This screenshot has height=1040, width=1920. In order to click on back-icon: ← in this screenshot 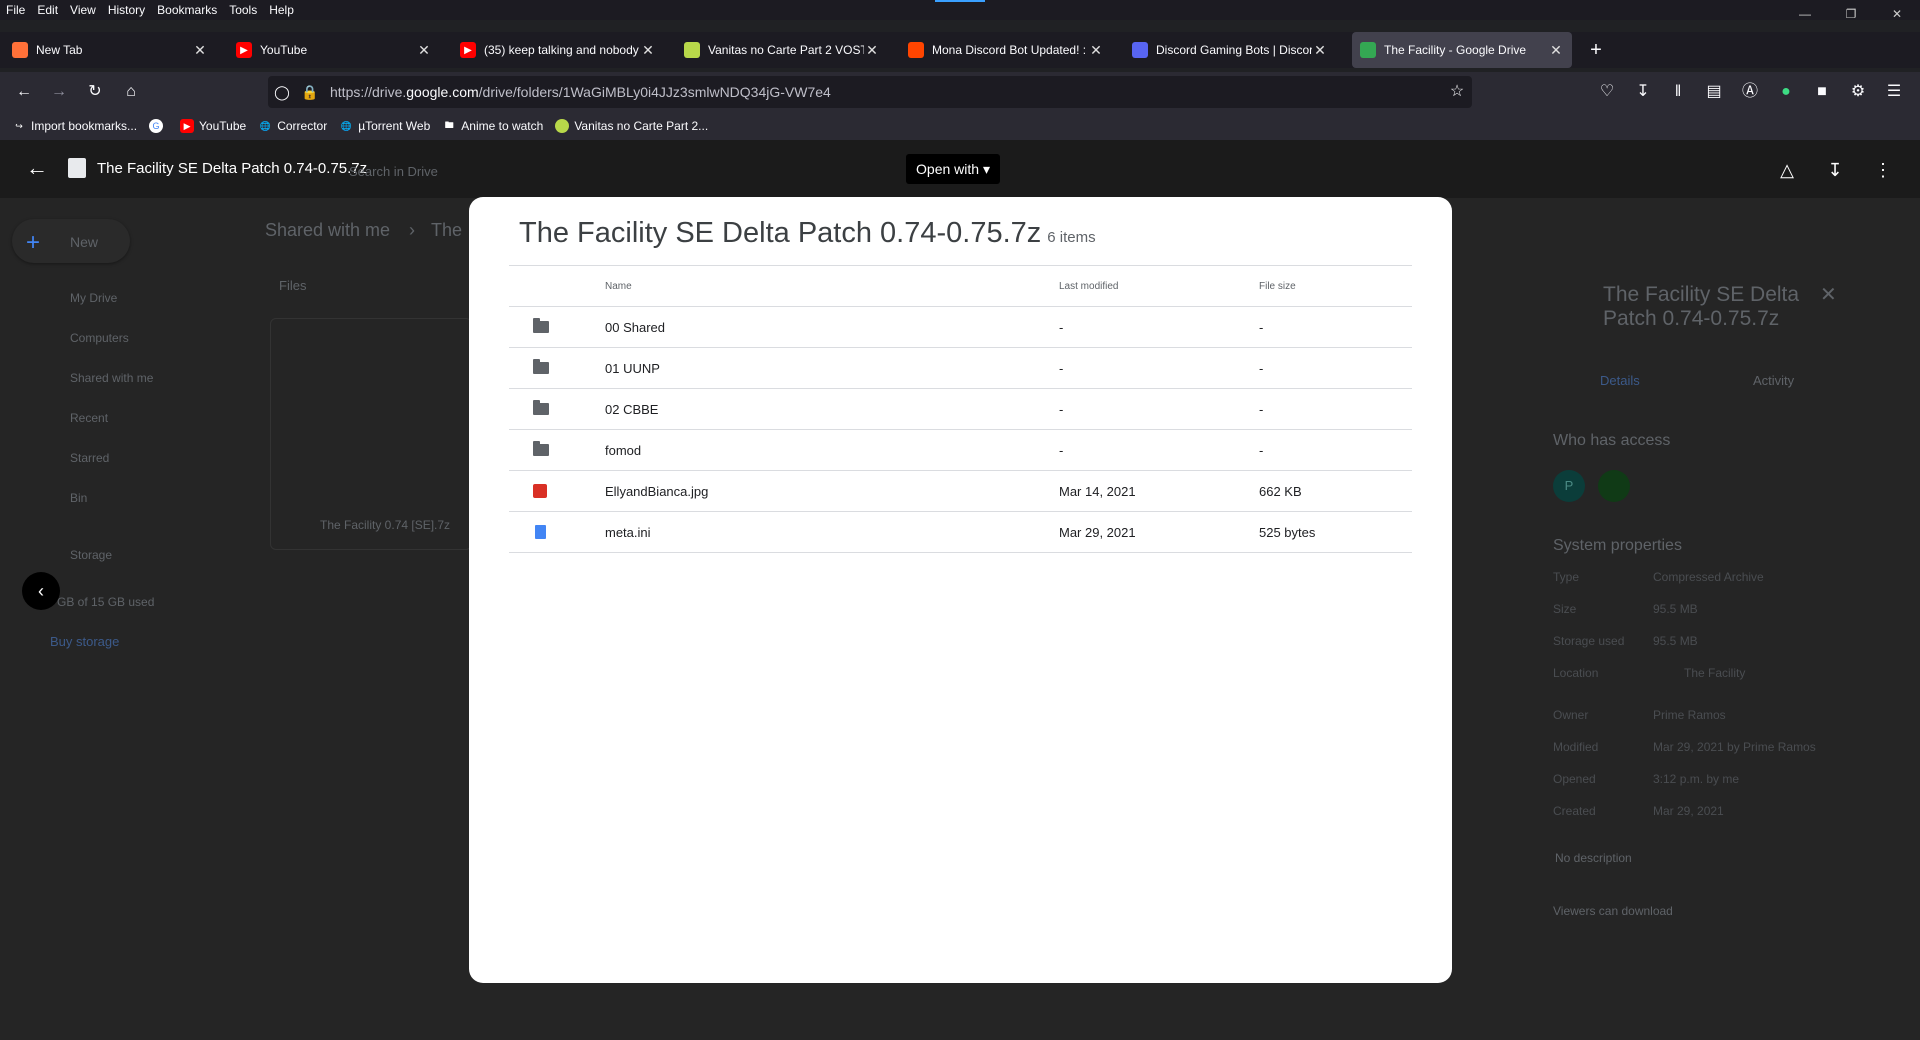, I will do `click(24, 92)`.